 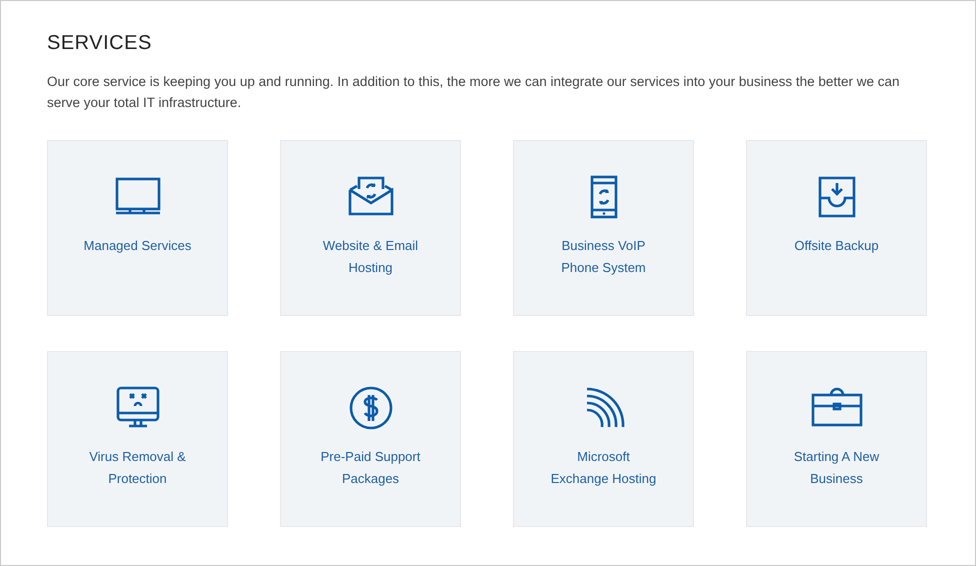 What do you see at coordinates (603, 228) in the screenshot?
I see `service-card: Business VoIP Phone System` at bounding box center [603, 228].